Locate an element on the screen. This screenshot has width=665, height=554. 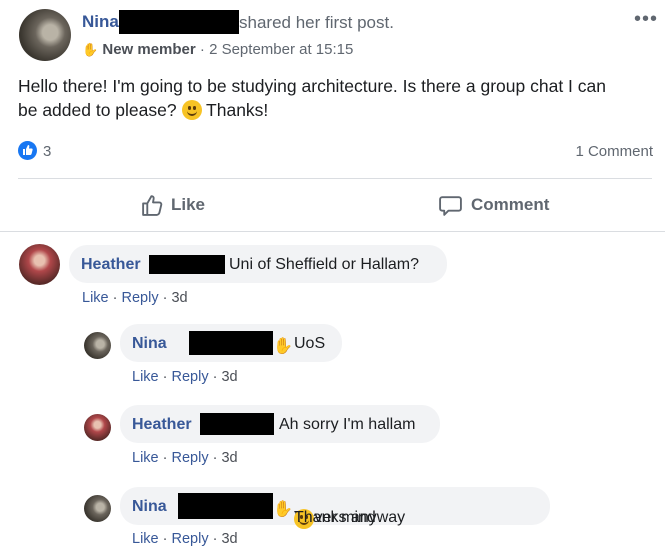
comment-reply-link: Reply is located at coordinates (140, 298).